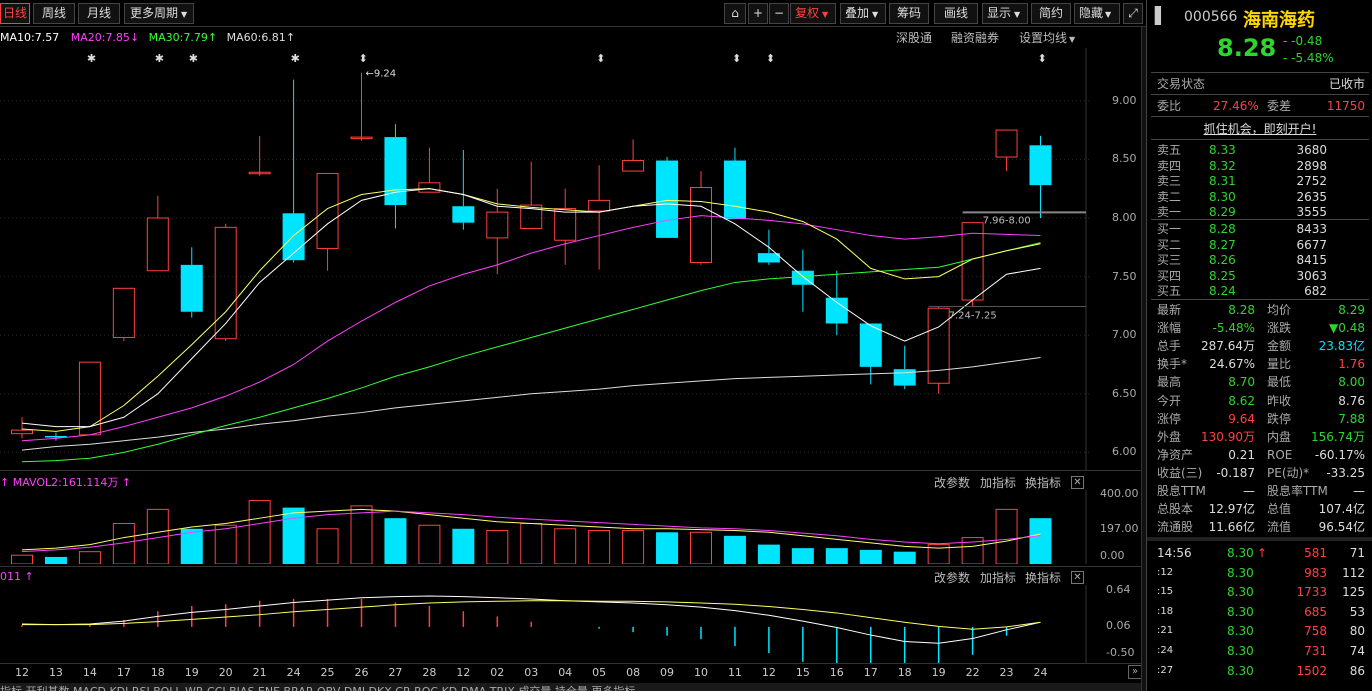 This screenshot has height=691, width=1372. Describe the element at coordinates (159, 13) in the screenshot. I see `more-periods-dropdown: 更多周期 ▼` at that location.